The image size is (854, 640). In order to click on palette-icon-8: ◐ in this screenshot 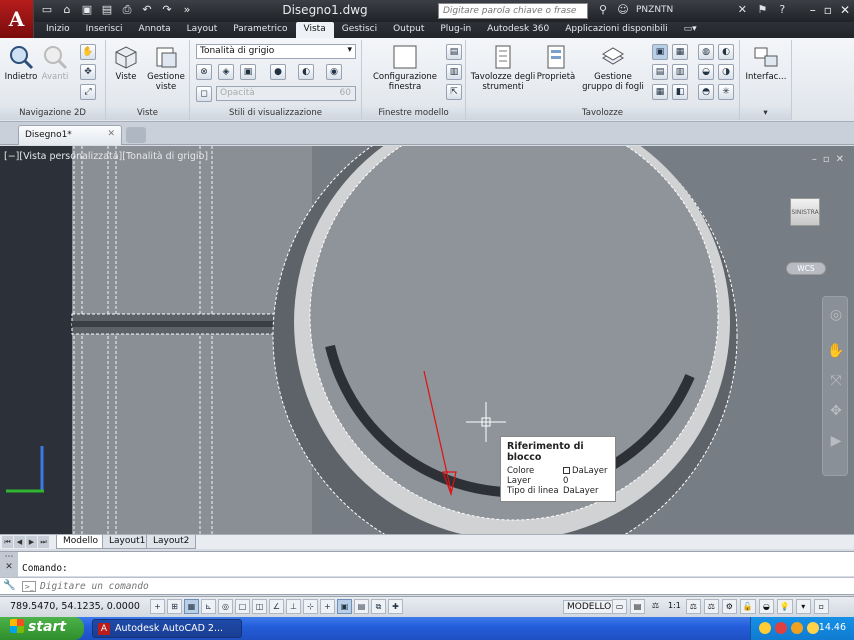, I will do `click(726, 52)`.